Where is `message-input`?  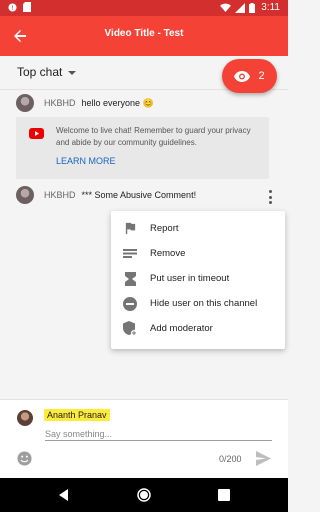
message-input is located at coordinates (158, 434).